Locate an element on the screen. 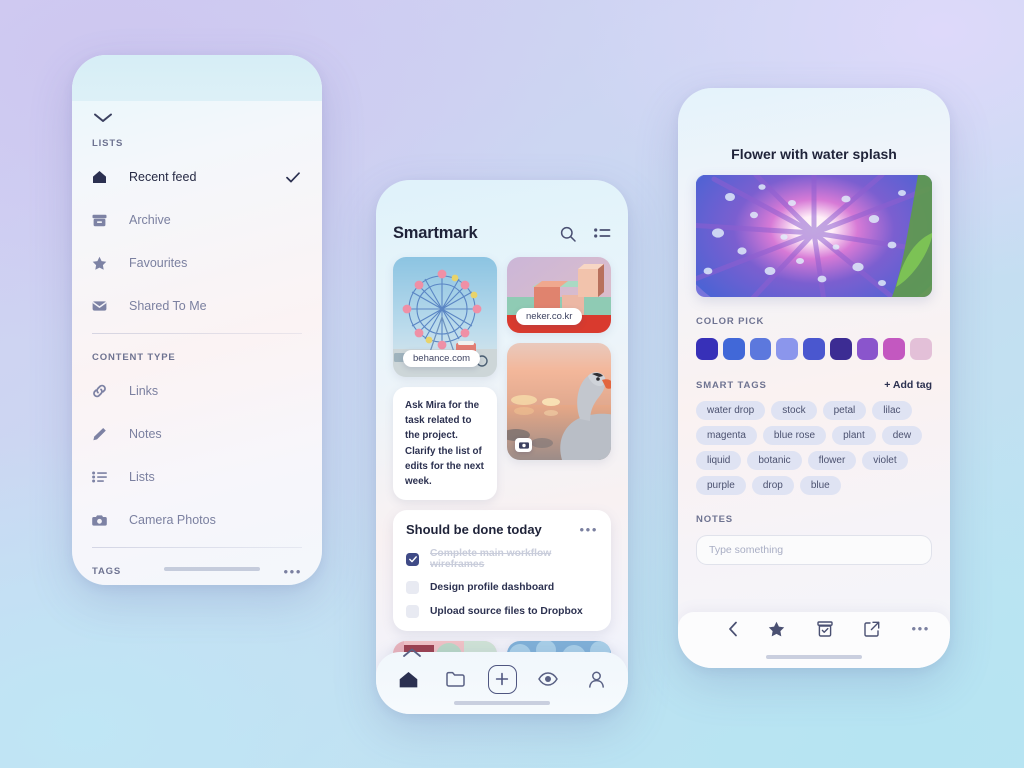 This screenshot has height=768, width=1024. tab-profile is located at coordinates (596, 679).